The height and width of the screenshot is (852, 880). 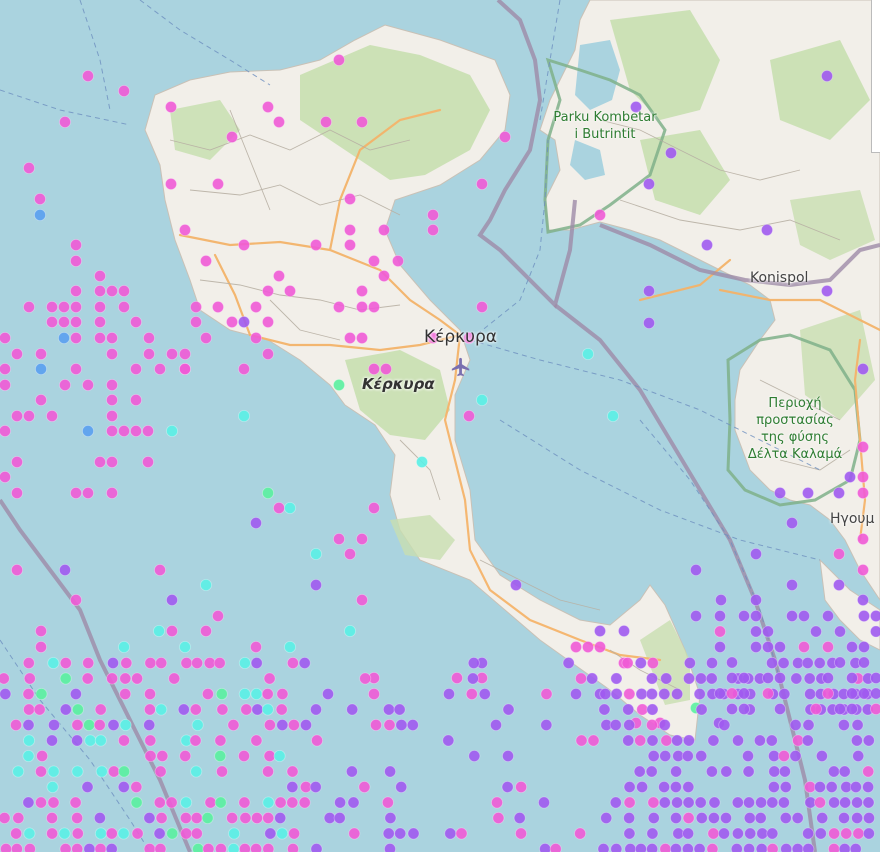 I want to click on airport-icon, so click(x=461, y=367).